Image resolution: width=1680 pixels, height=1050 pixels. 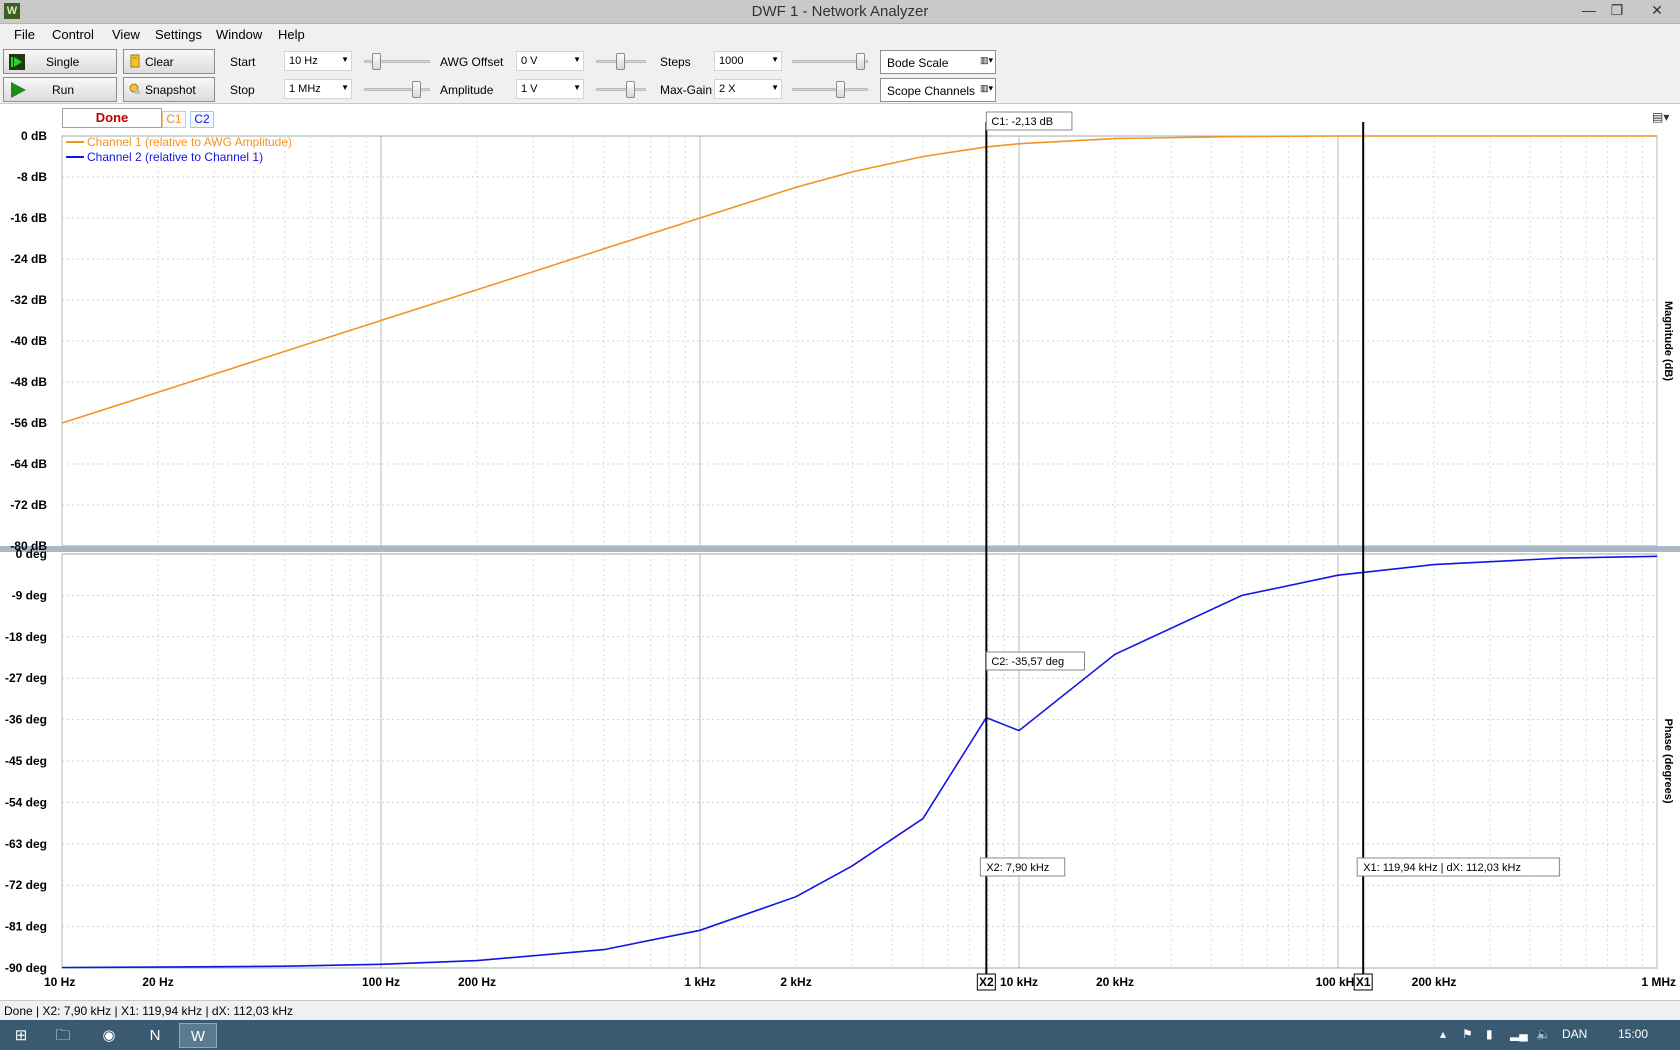 What do you see at coordinates (174, 119) in the screenshot?
I see `channel-1-tab: C1` at bounding box center [174, 119].